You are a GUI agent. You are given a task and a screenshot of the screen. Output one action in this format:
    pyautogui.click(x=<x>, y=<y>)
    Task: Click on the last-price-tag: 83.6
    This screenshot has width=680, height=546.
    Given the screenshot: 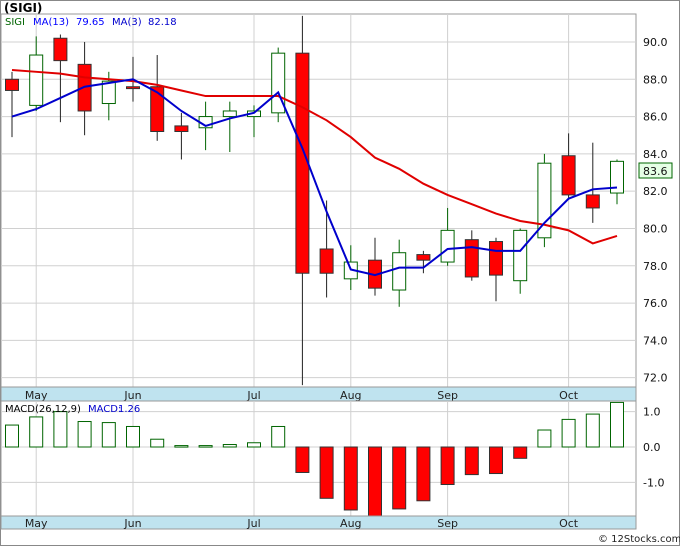 What is the action you would take?
    pyautogui.click(x=655, y=170)
    